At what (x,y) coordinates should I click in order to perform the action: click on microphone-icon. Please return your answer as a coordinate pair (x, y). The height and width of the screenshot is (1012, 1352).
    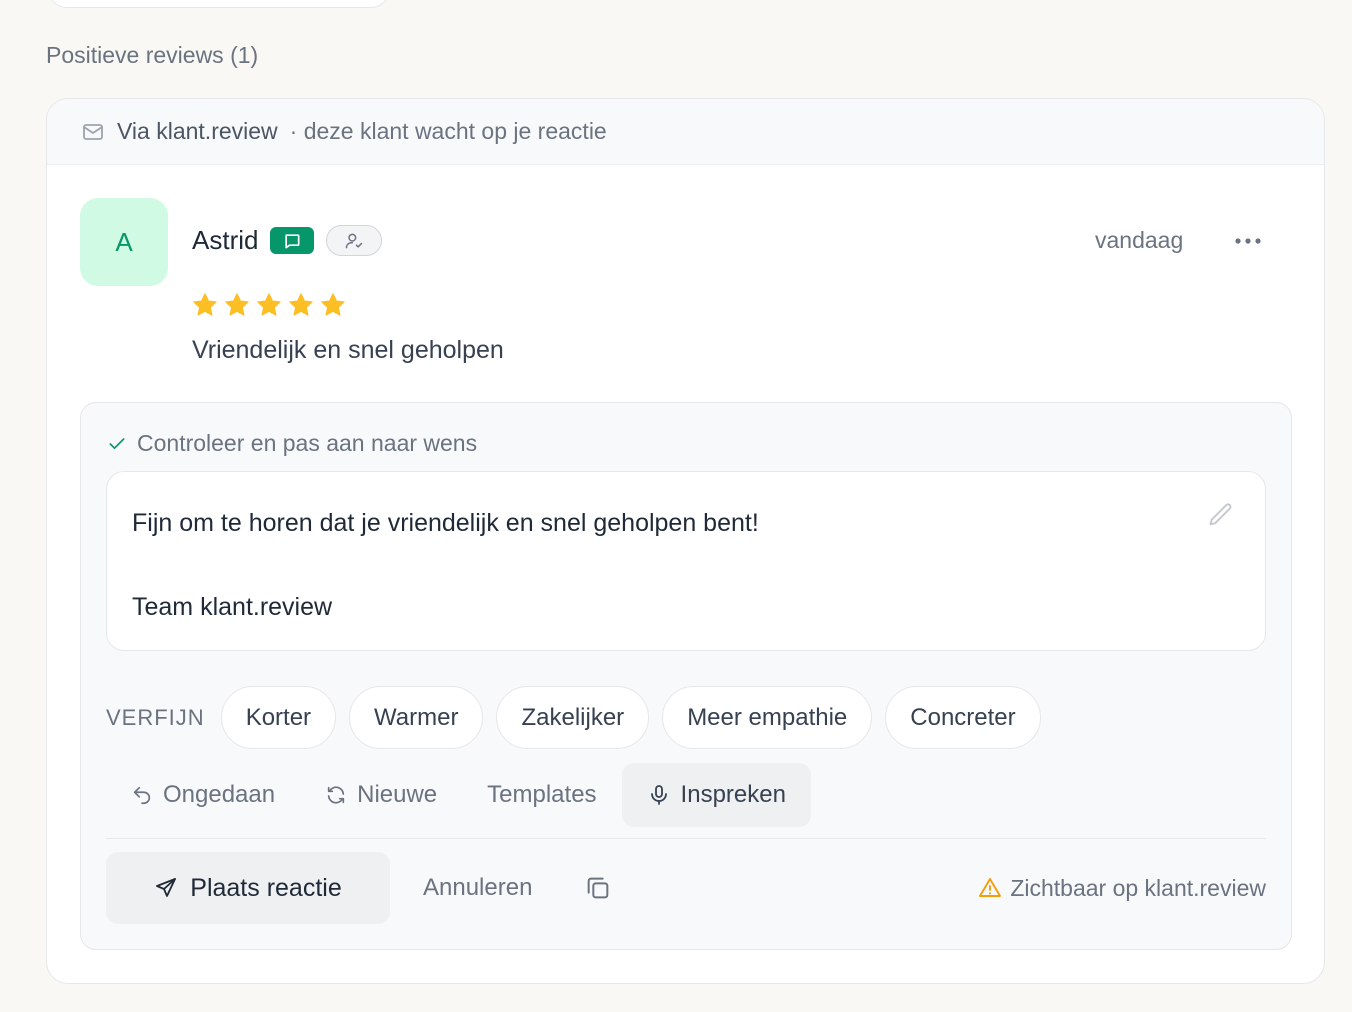
    Looking at the image, I should click on (658, 795).